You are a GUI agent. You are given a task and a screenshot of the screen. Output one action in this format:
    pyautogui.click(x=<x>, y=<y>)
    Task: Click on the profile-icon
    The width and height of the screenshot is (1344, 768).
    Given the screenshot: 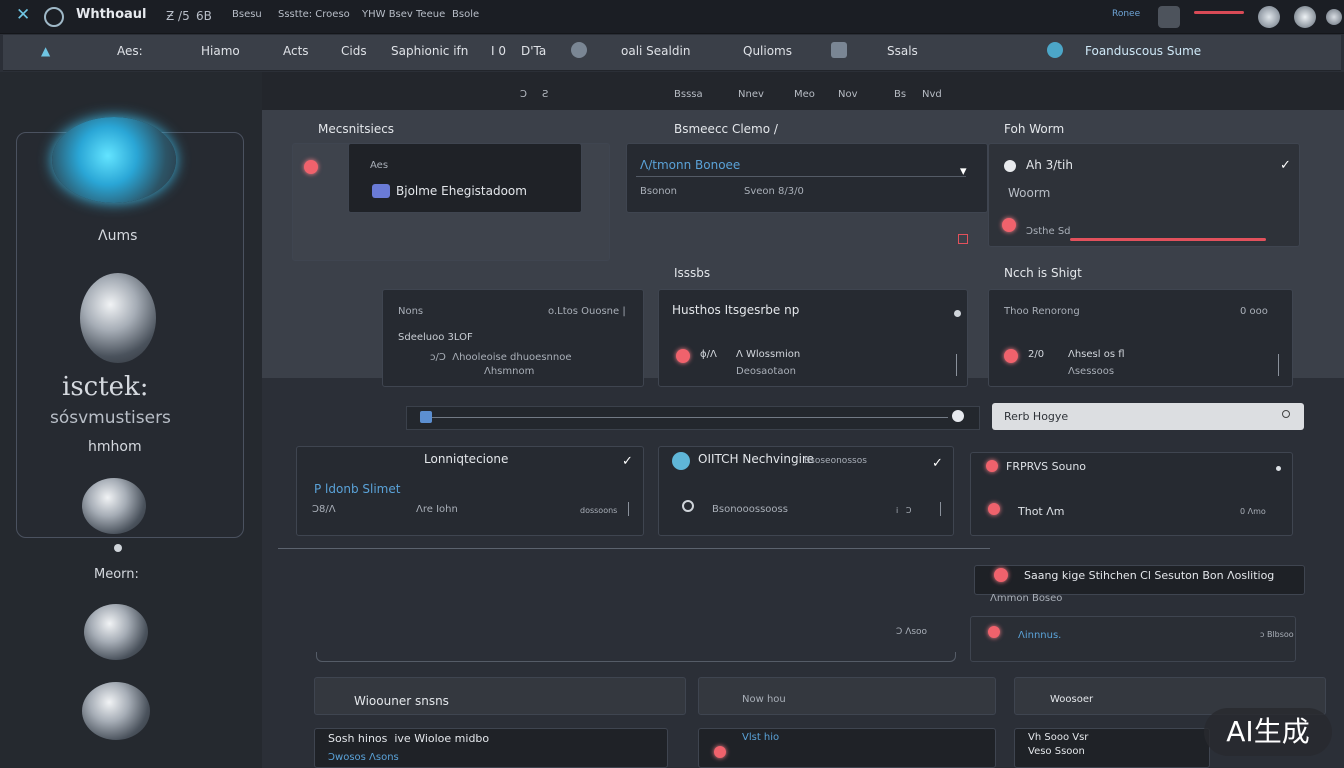 What is the action you would take?
    pyautogui.click(x=1305, y=17)
    